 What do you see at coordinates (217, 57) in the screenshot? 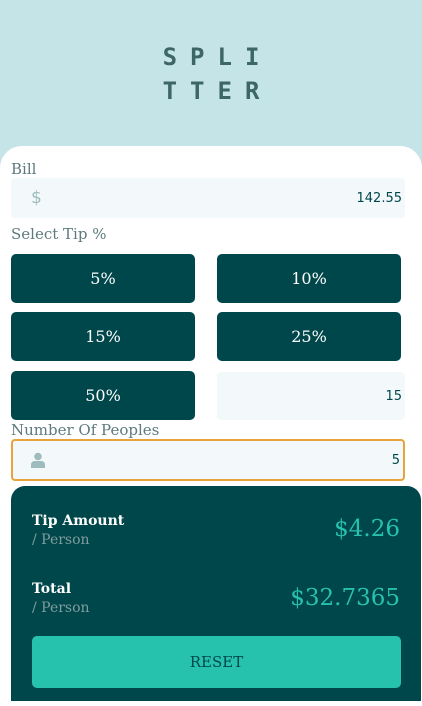
I see `logo-line-1: SPLI` at bounding box center [217, 57].